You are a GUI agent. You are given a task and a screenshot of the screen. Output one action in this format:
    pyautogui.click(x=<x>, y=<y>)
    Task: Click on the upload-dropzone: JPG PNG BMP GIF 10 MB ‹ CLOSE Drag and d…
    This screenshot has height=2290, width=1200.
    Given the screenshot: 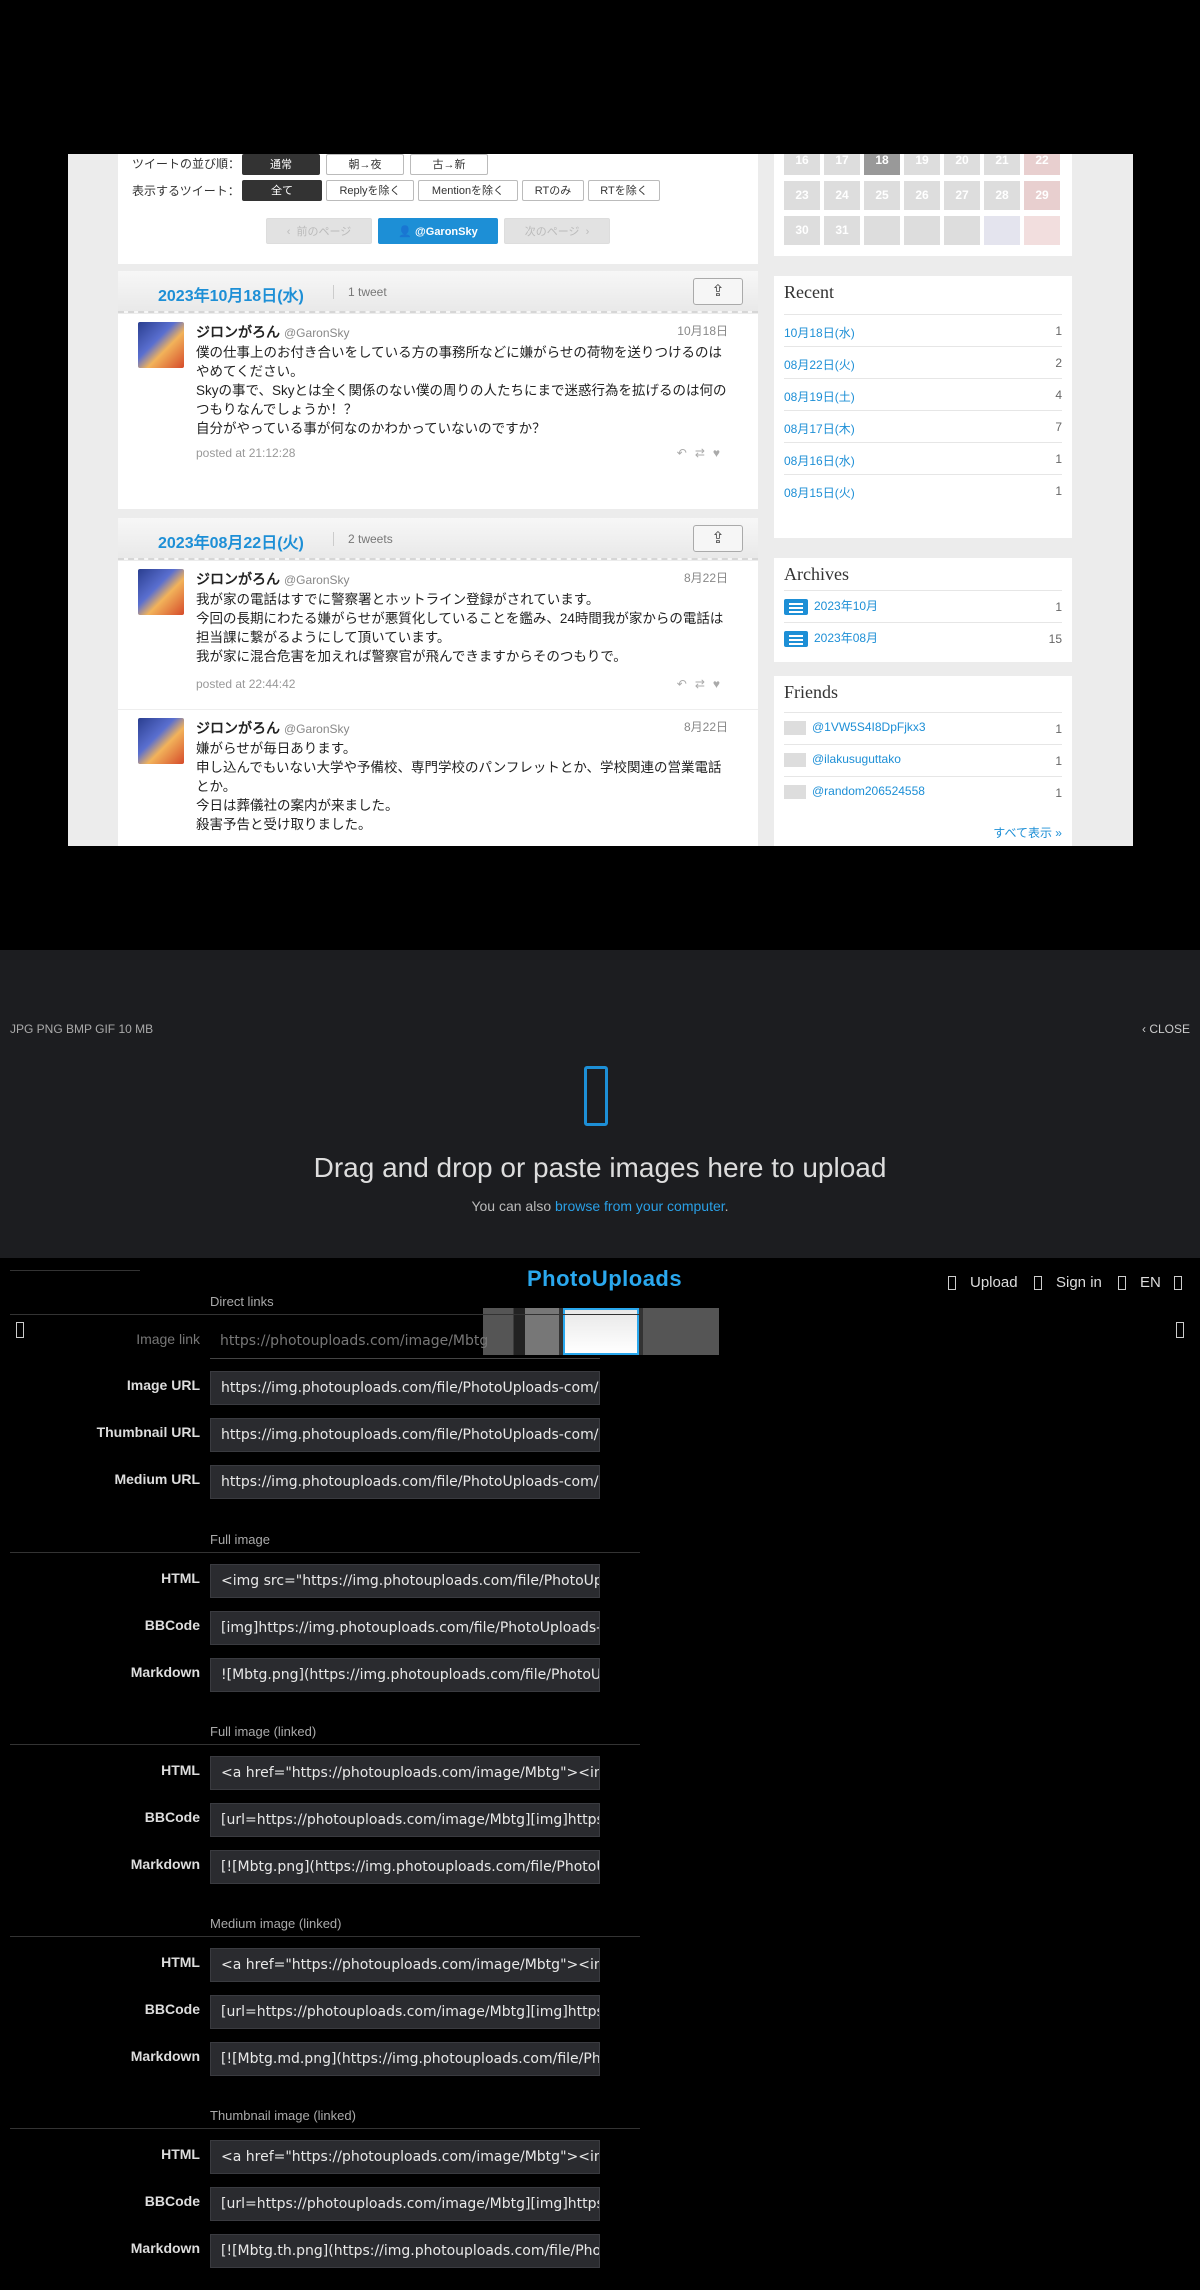 What is the action you would take?
    pyautogui.click(x=600, y=1104)
    